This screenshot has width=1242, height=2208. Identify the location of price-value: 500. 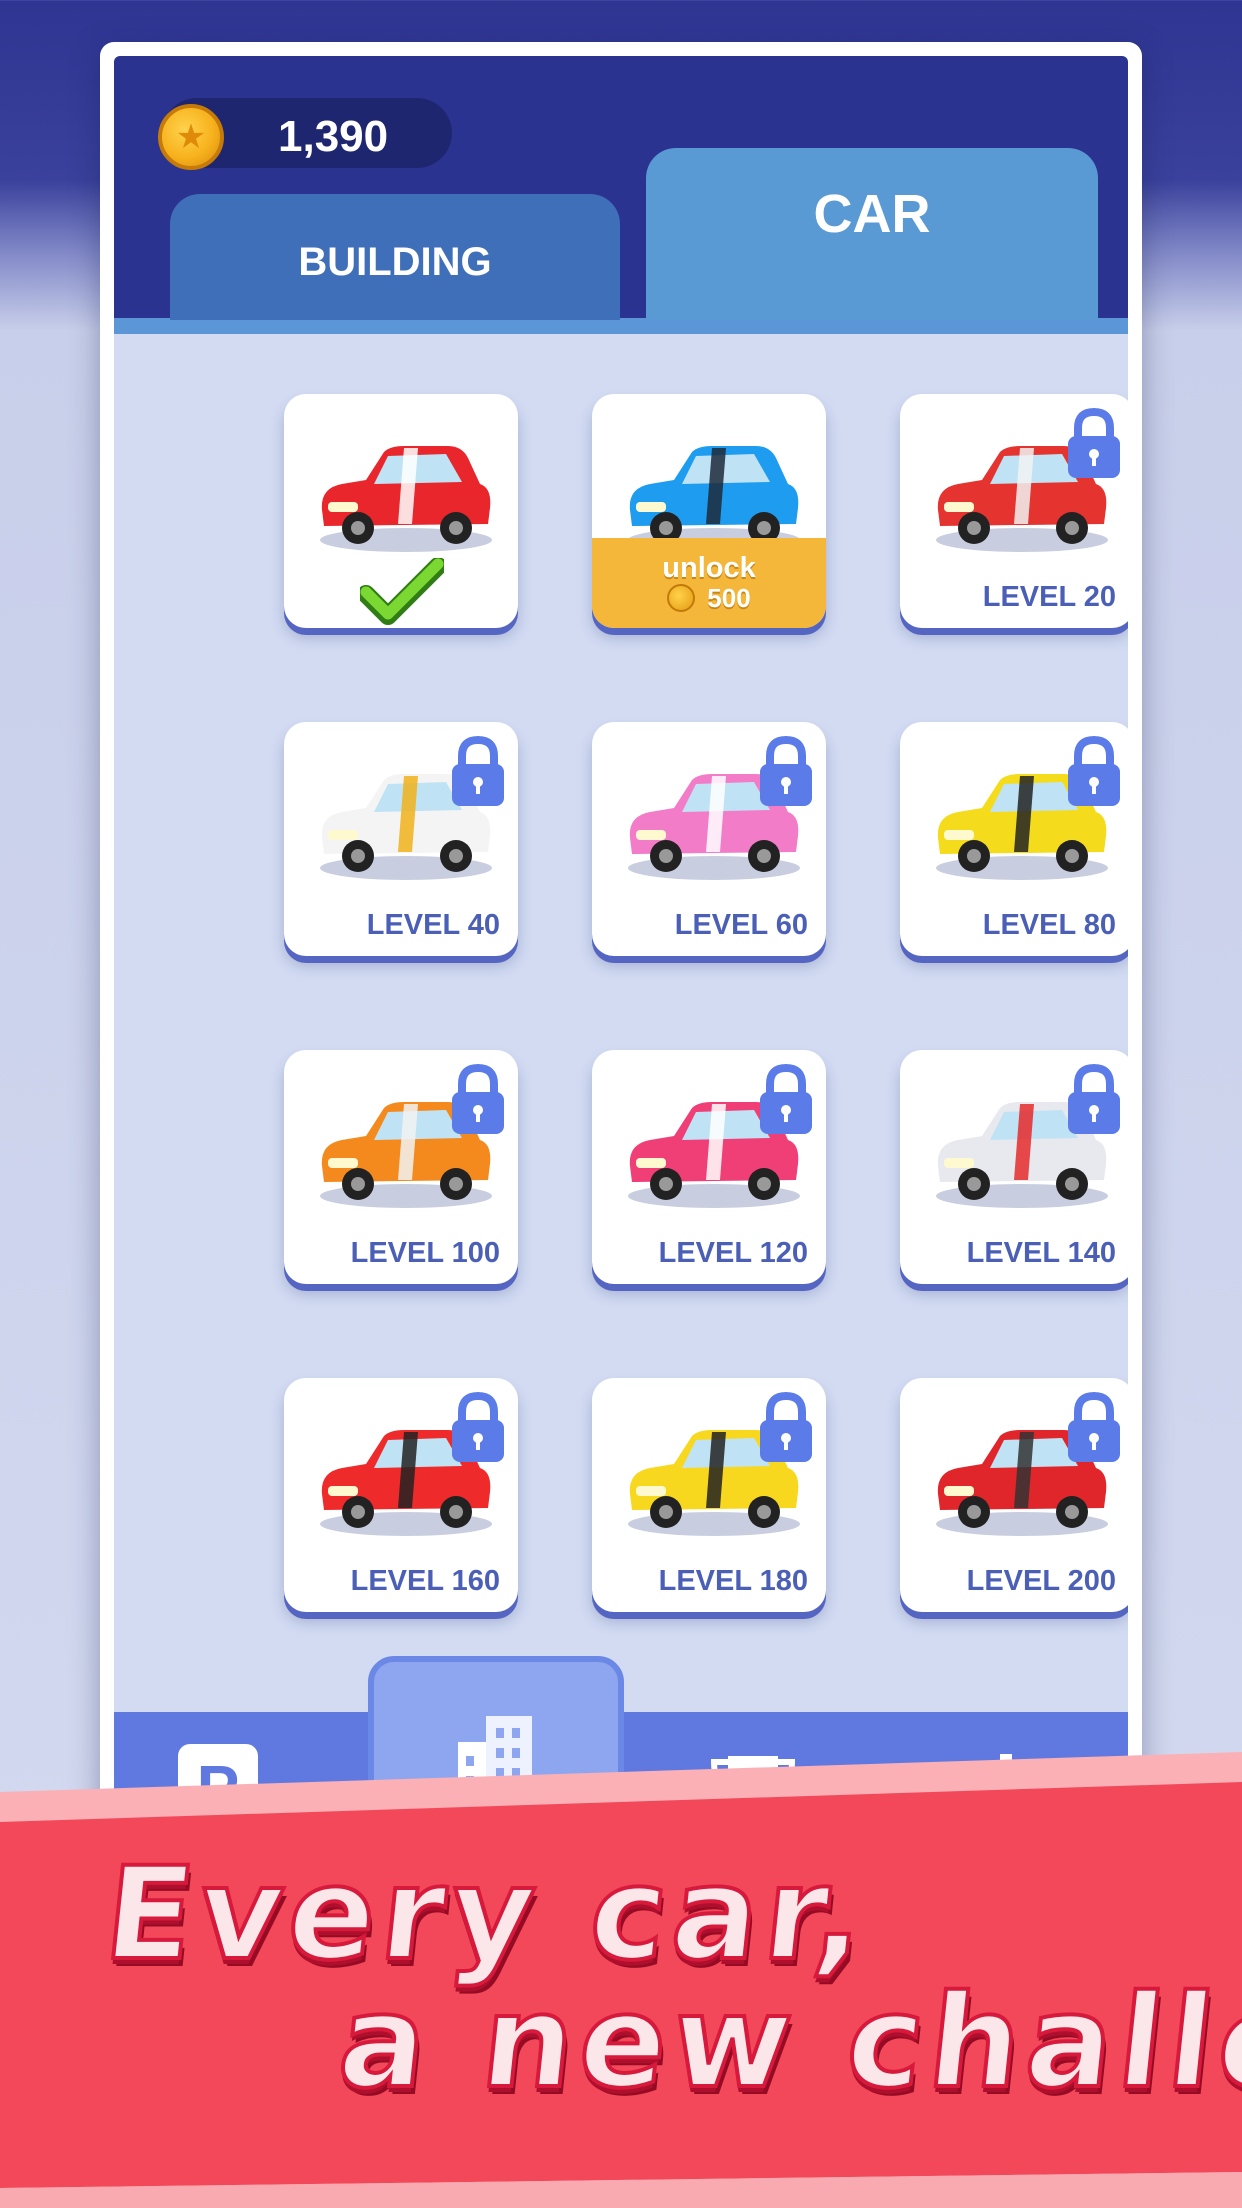
(729, 598).